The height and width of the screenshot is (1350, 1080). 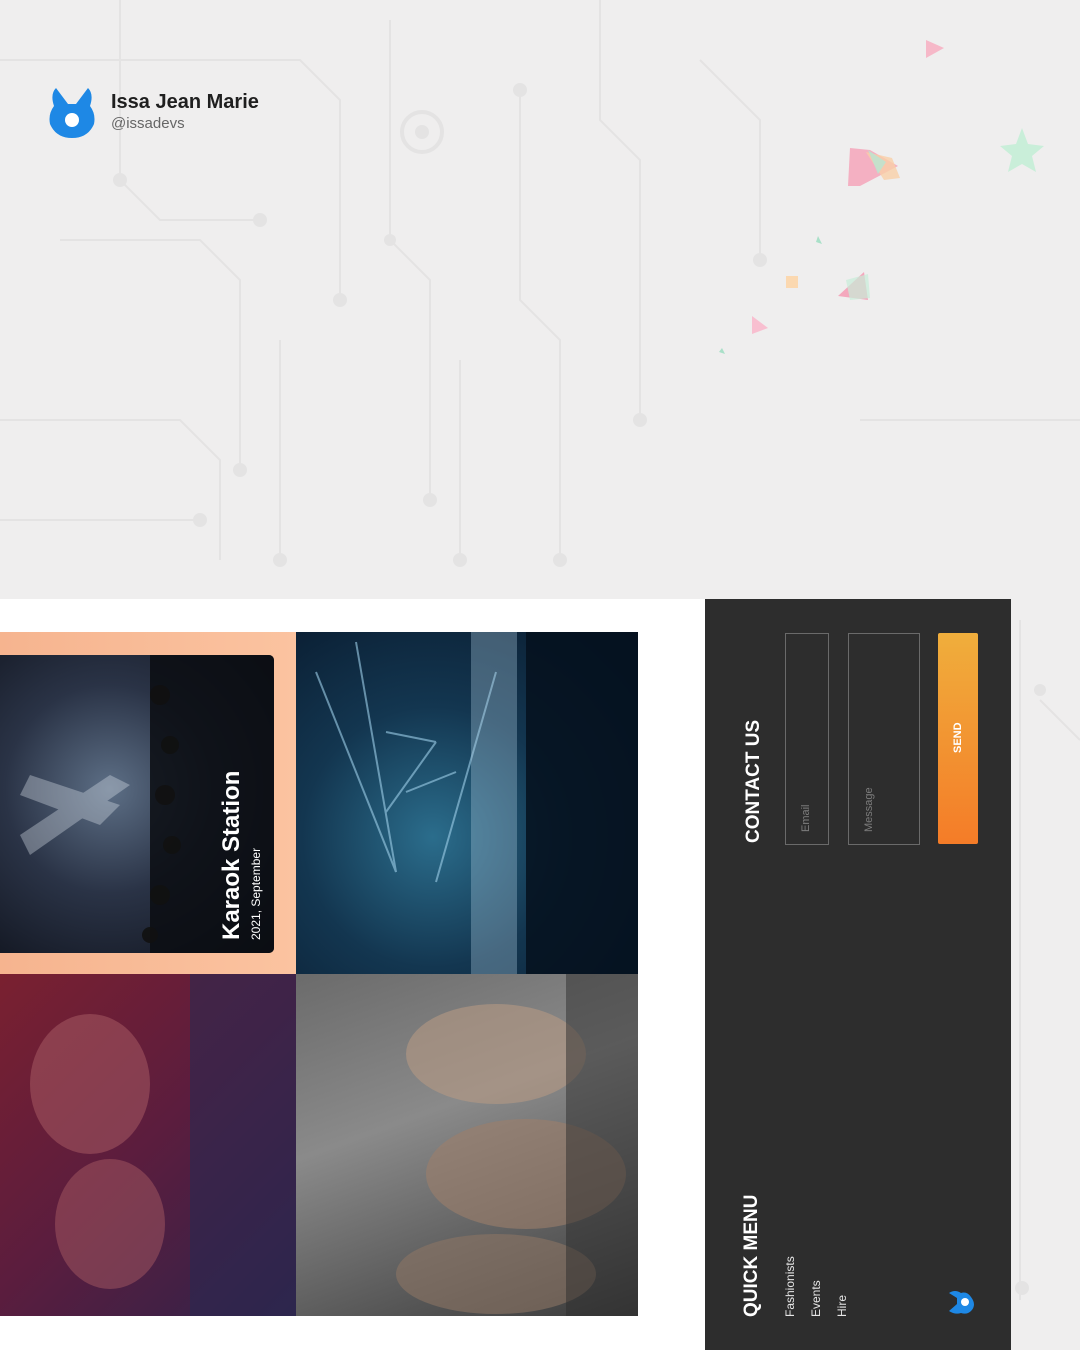 I want to click on bunny-logo-icon, so click(x=72, y=113).